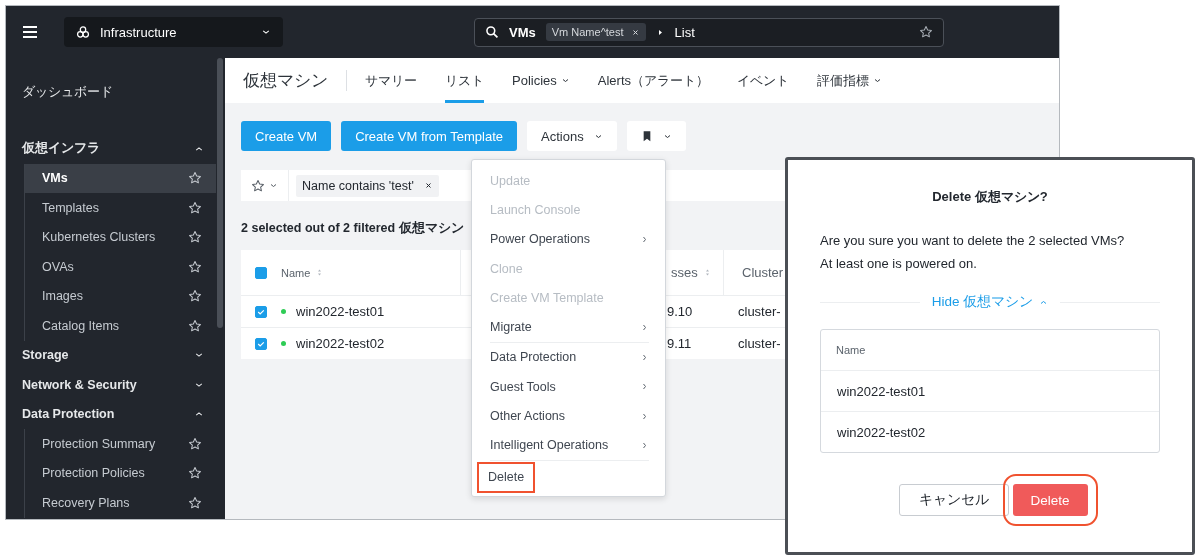 This screenshot has height=559, width=1200. I want to click on app-selector: Infrastructure, so click(173, 32).